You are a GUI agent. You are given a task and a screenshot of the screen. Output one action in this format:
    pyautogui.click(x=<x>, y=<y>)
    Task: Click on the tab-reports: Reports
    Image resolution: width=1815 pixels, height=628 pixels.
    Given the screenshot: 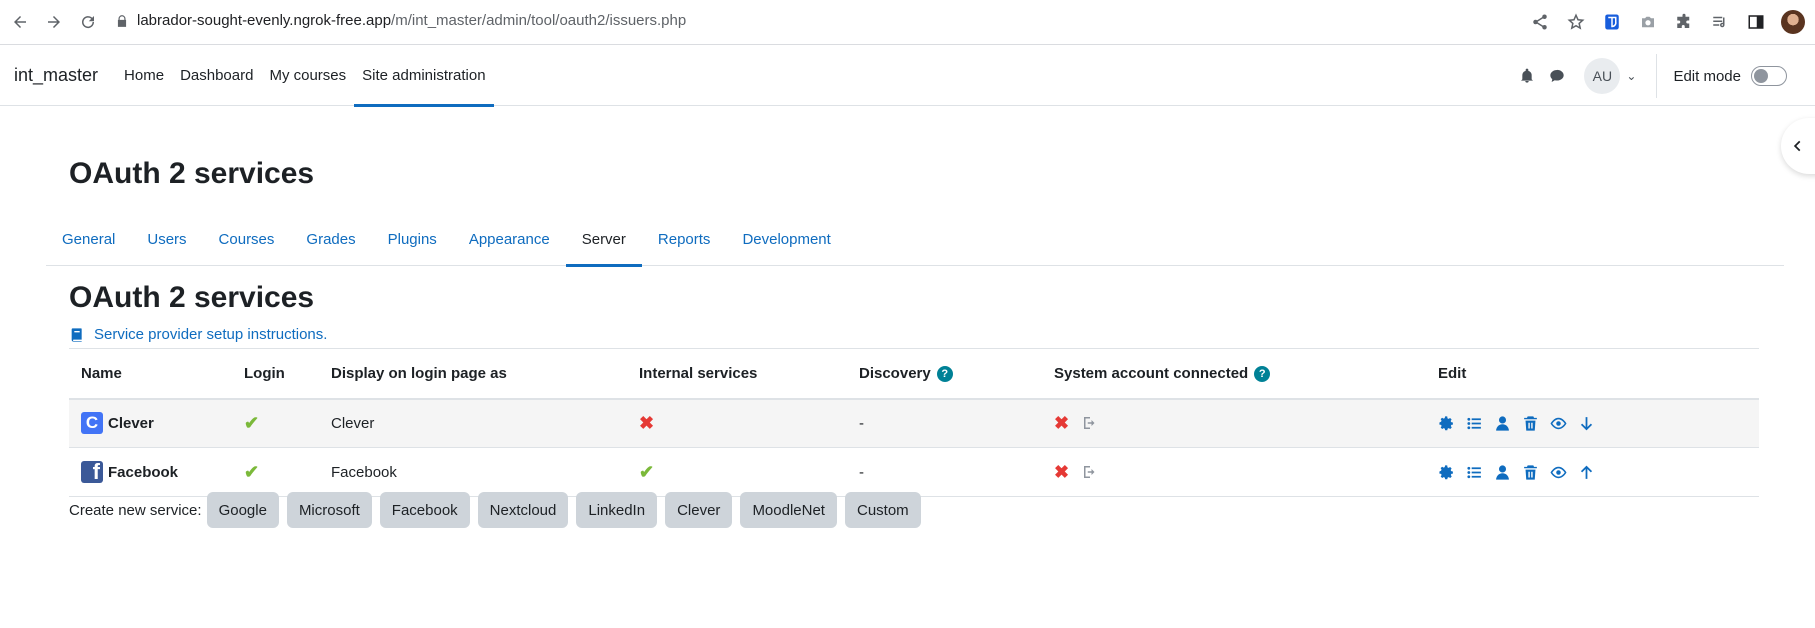 What is the action you would take?
    pyautogui.click(x=684, y=239)
    